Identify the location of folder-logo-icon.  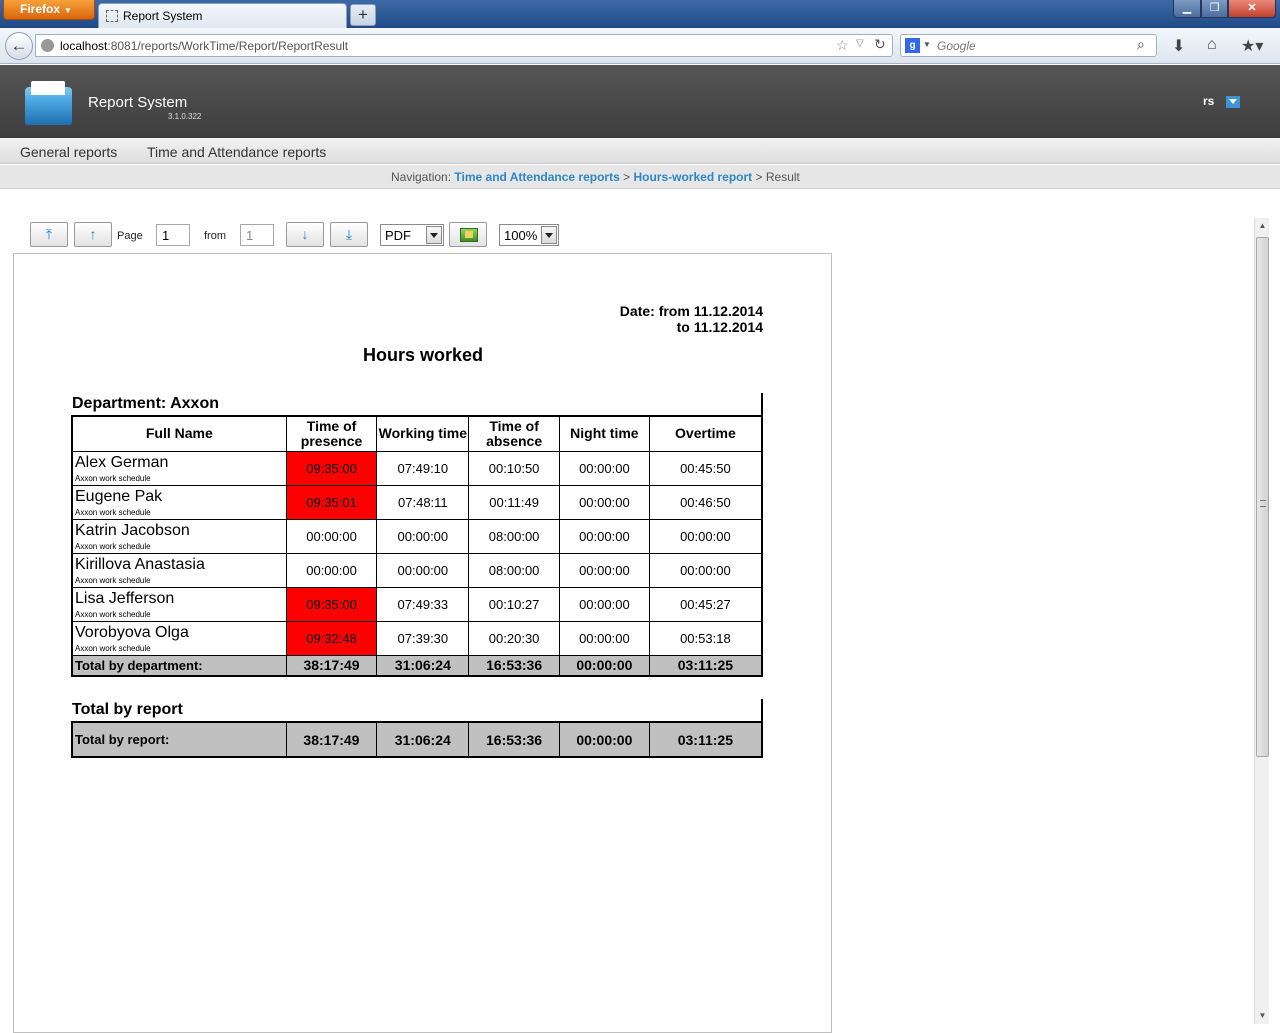
(48, 103).